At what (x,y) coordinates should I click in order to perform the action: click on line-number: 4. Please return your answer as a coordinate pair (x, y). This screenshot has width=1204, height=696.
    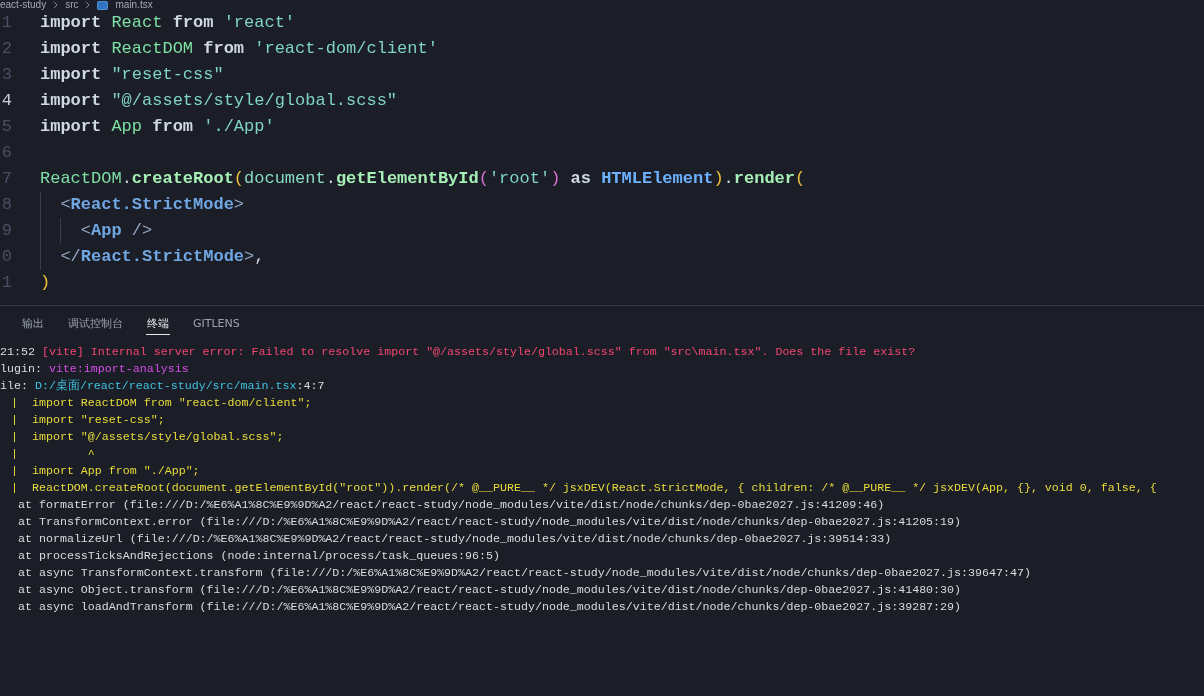
    Looking at the image, I should click on (6, 101).